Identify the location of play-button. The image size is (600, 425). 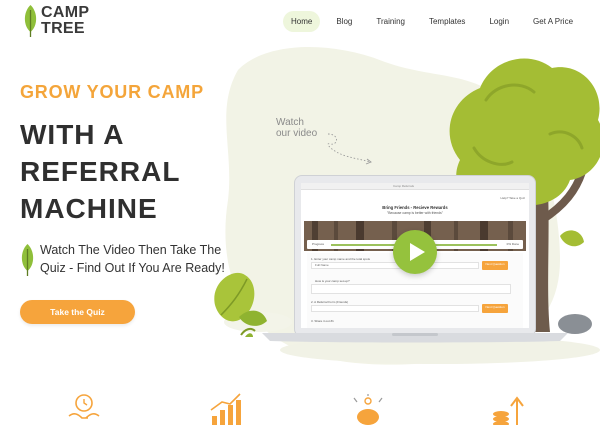
(415, 252).